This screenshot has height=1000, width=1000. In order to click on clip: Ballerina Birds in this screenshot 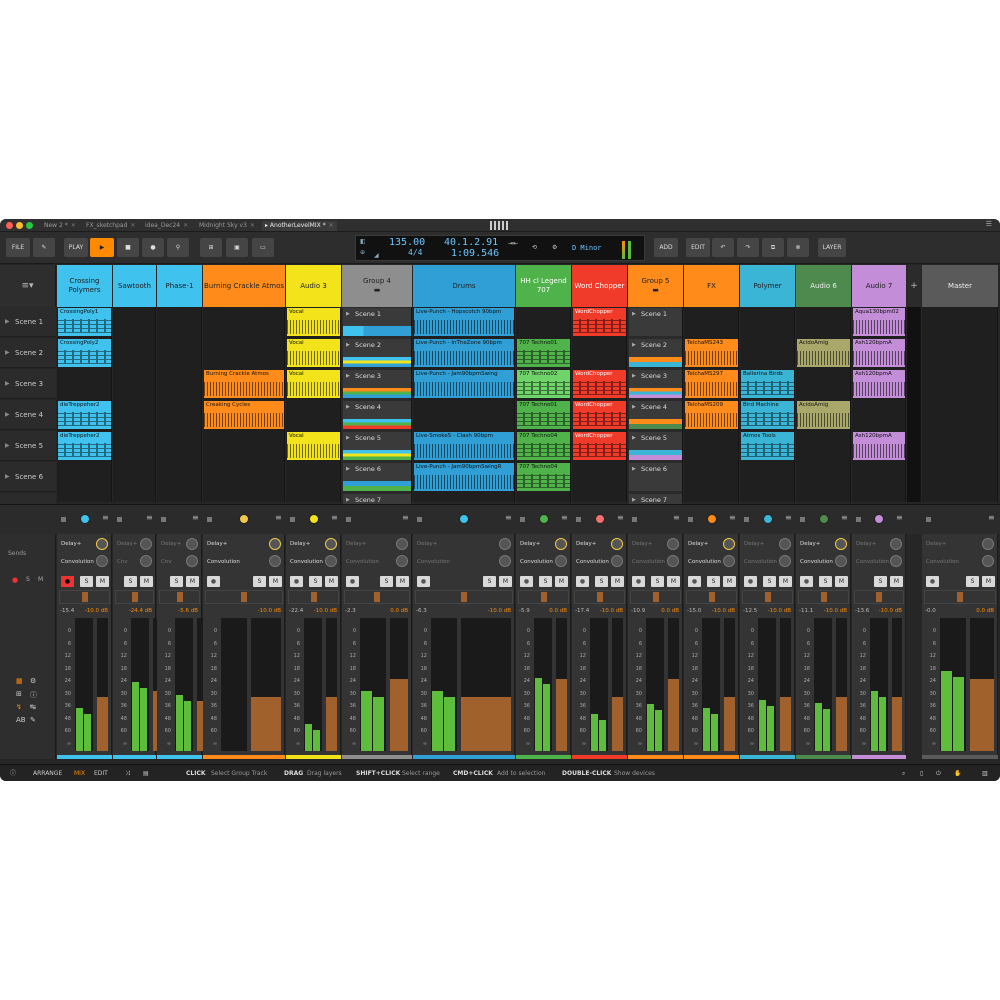, I will do `click(767, 384)`.